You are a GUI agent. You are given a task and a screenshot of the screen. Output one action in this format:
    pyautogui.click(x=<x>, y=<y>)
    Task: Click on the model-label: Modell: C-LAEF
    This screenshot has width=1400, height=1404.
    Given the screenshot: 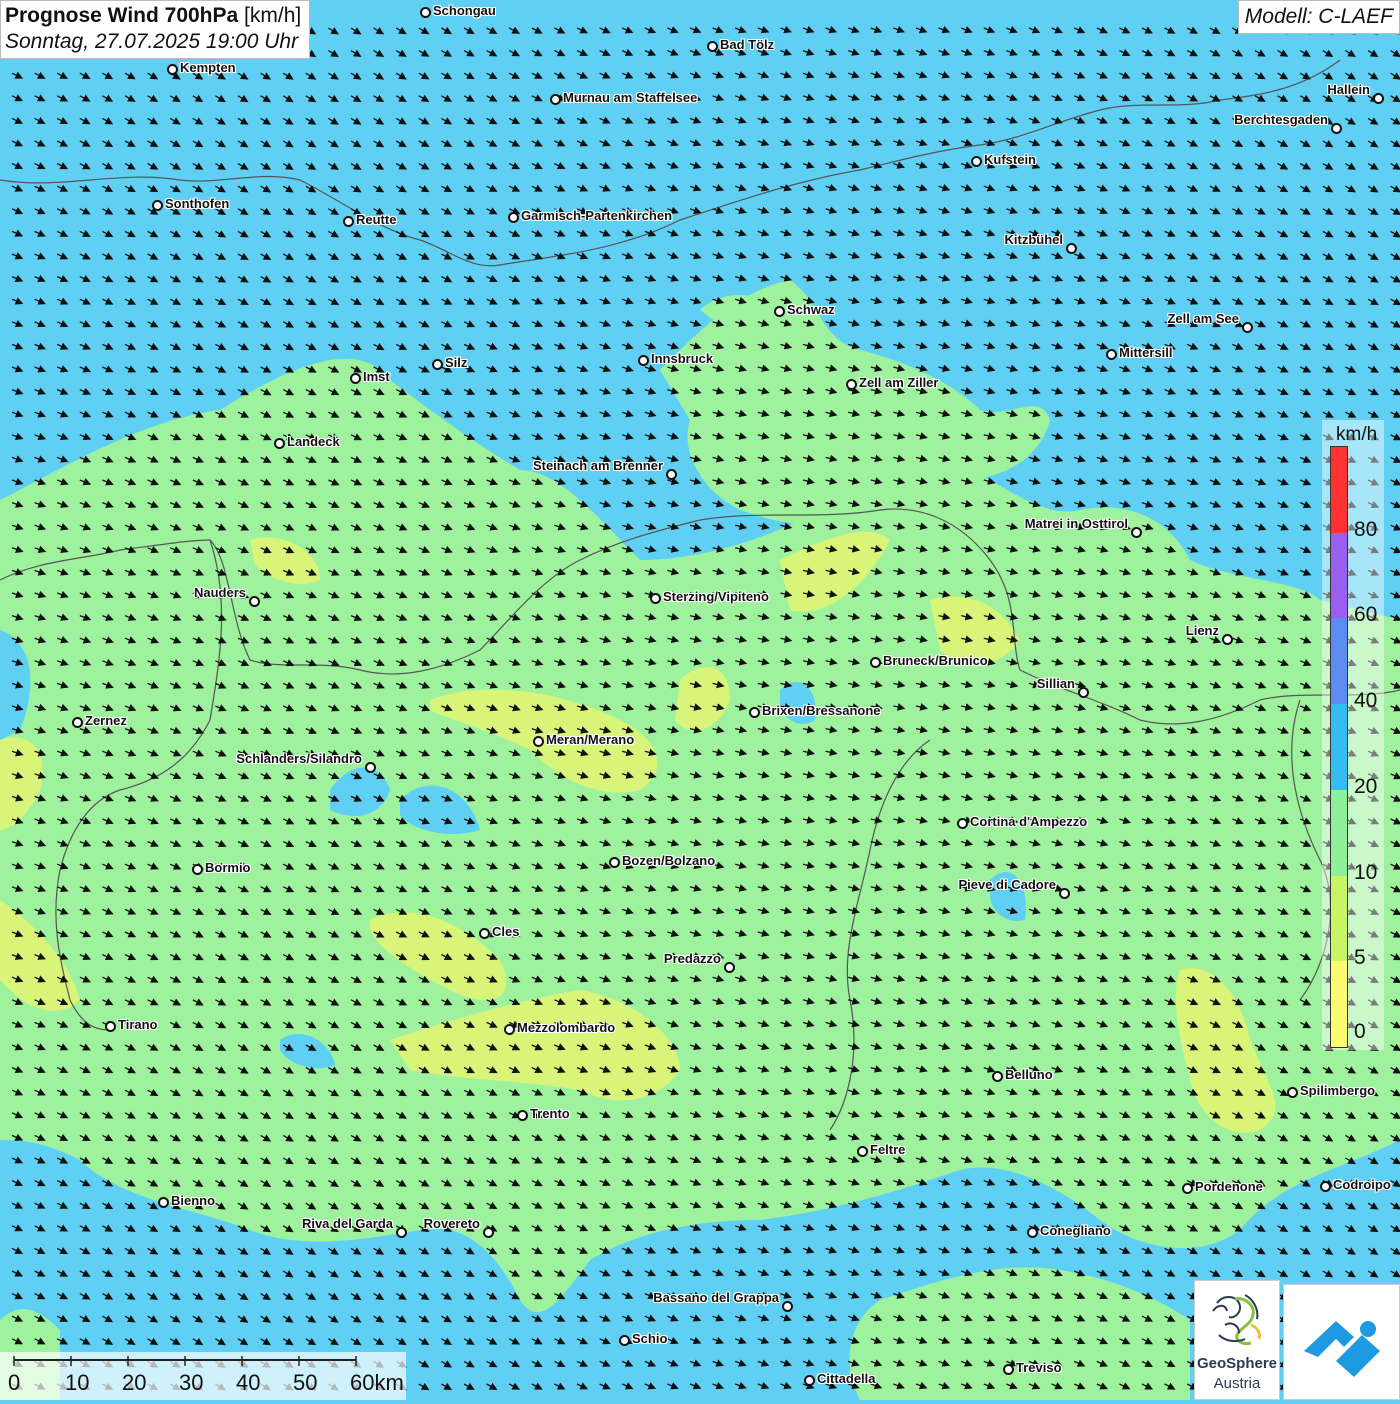 What is the action you would take?
    pyautogui.click(x=1318, y=17)
    